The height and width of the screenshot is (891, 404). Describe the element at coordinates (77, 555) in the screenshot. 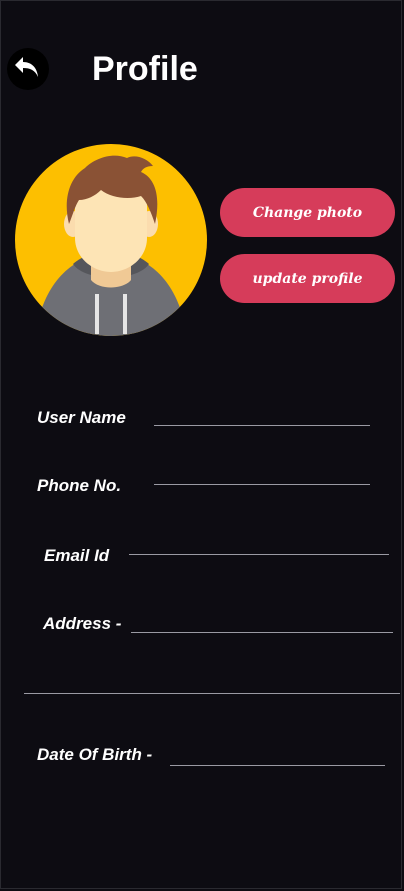

I see `email-label: Email Id` at that location.